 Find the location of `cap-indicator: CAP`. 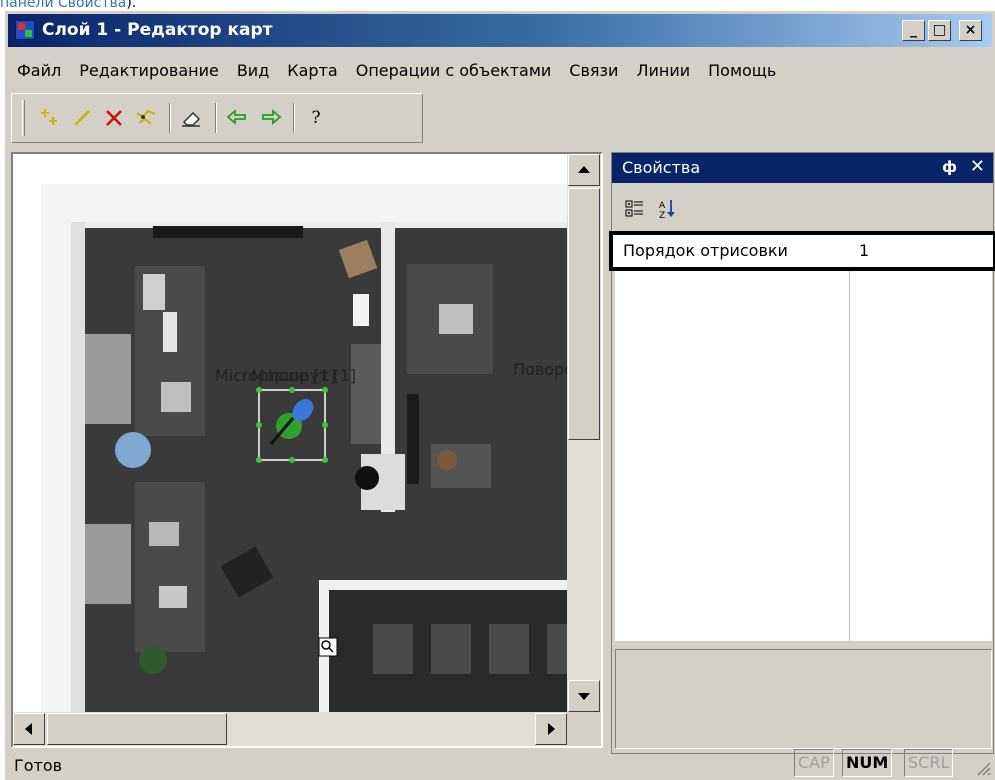

cap-indicator: CAP is located at coordinates (814, 763).